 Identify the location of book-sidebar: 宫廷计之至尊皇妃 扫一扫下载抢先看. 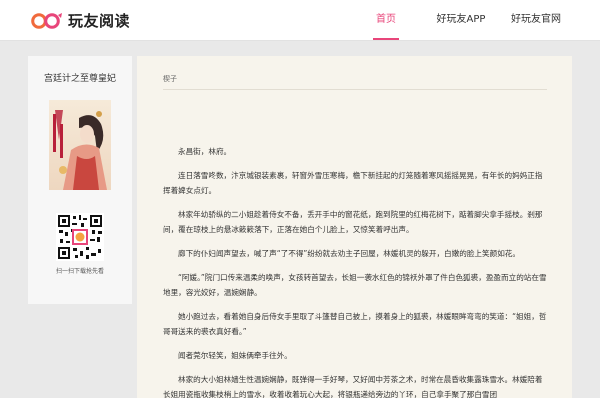
(80, 180).